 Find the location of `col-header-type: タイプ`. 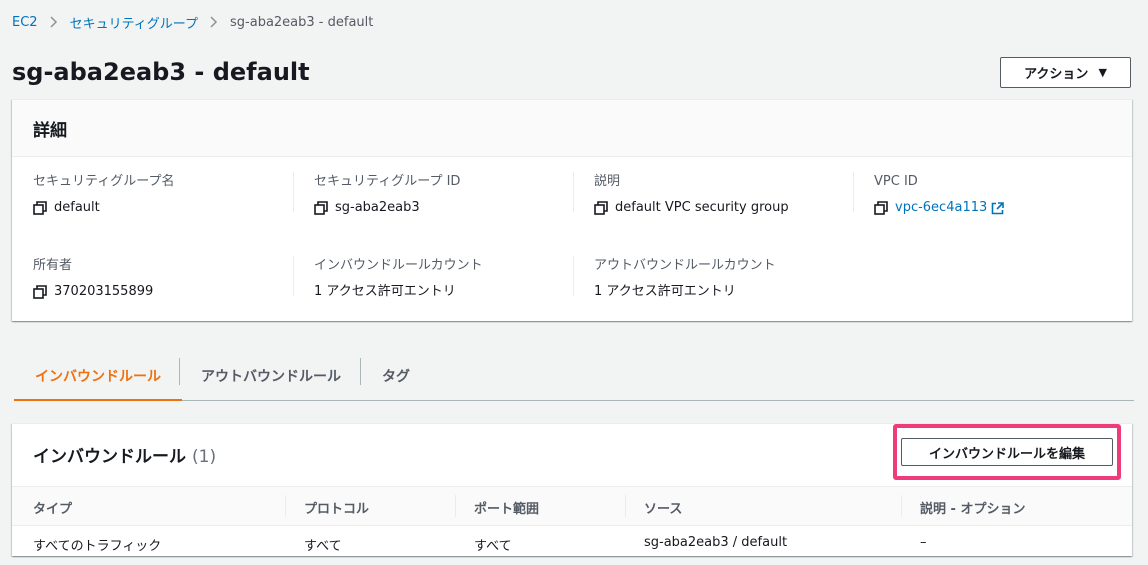

col-header-type: タイプ is located at coordinates (52, 507).